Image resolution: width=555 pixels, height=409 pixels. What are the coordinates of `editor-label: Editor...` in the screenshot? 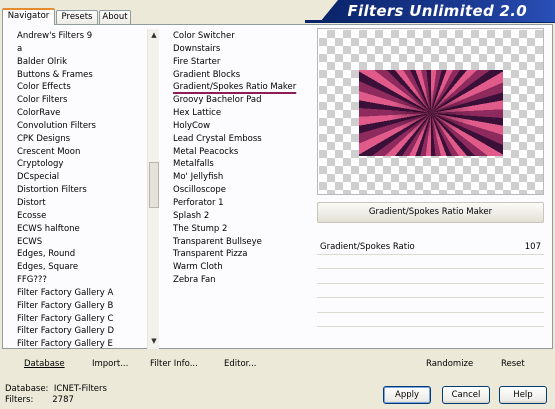 It's located at (240, 364).